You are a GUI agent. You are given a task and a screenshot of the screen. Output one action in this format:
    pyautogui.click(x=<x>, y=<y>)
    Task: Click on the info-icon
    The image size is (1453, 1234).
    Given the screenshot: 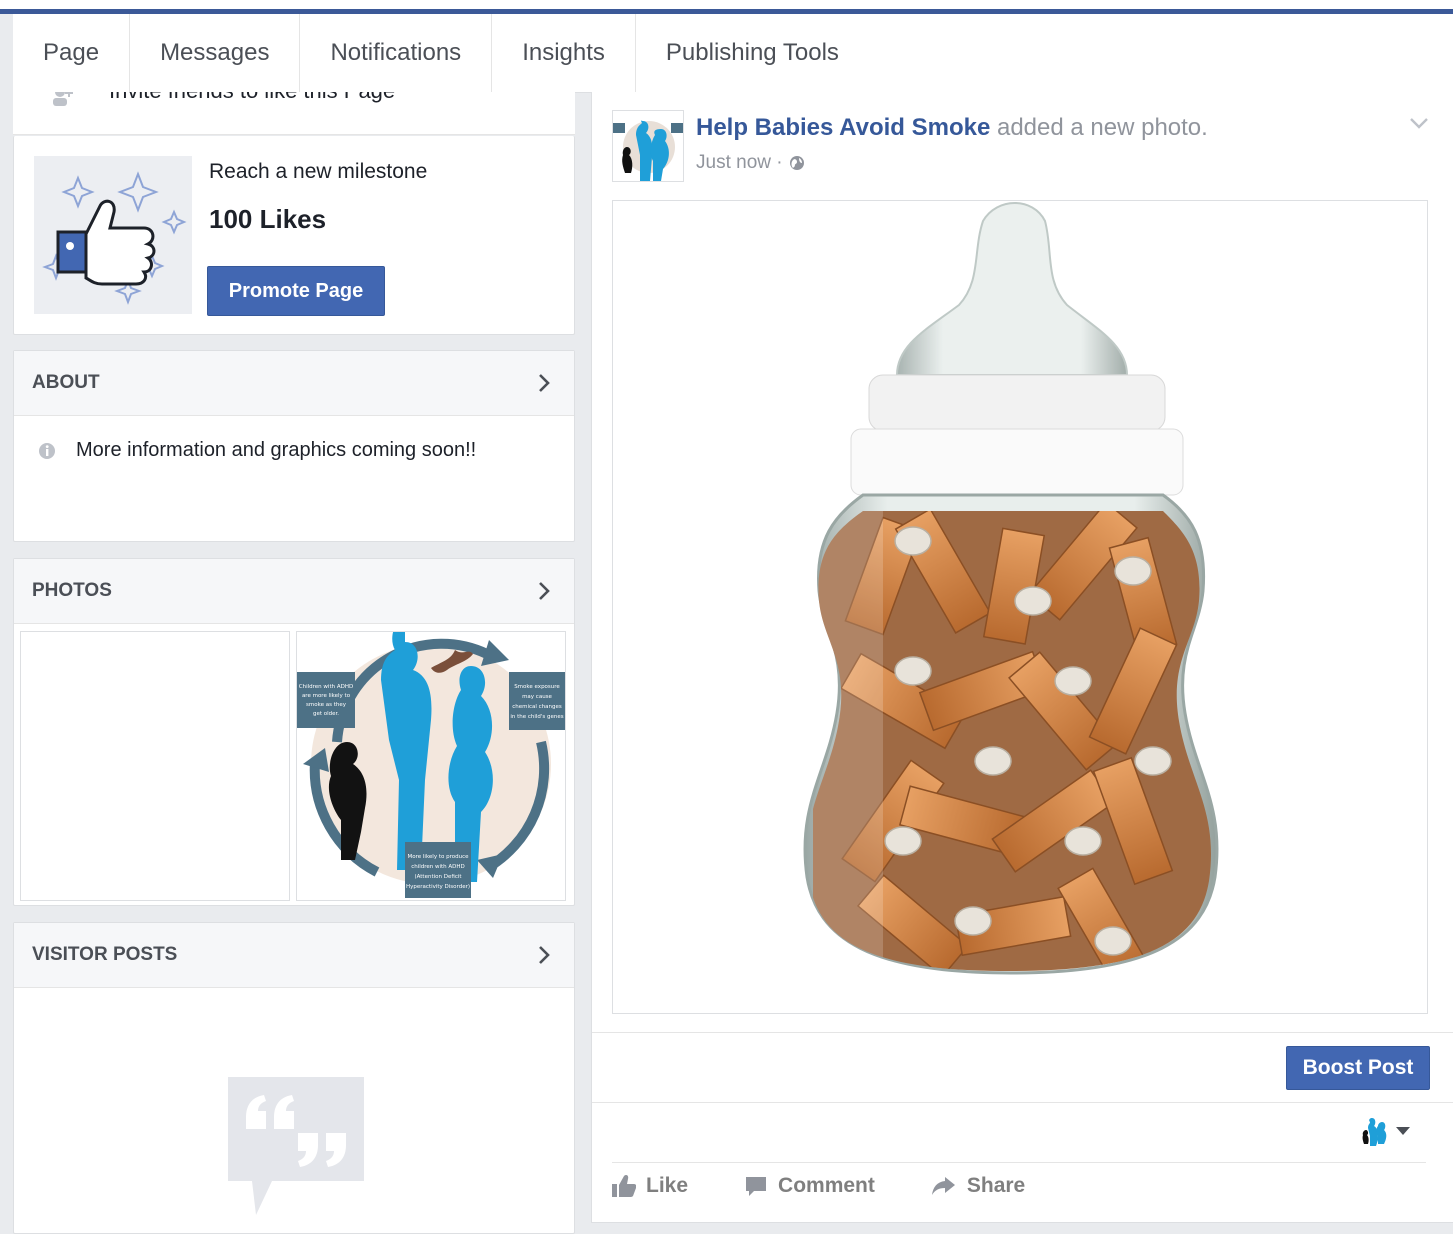 What is the action you would take?
    pyautogui.click(x=47, y=450)
    